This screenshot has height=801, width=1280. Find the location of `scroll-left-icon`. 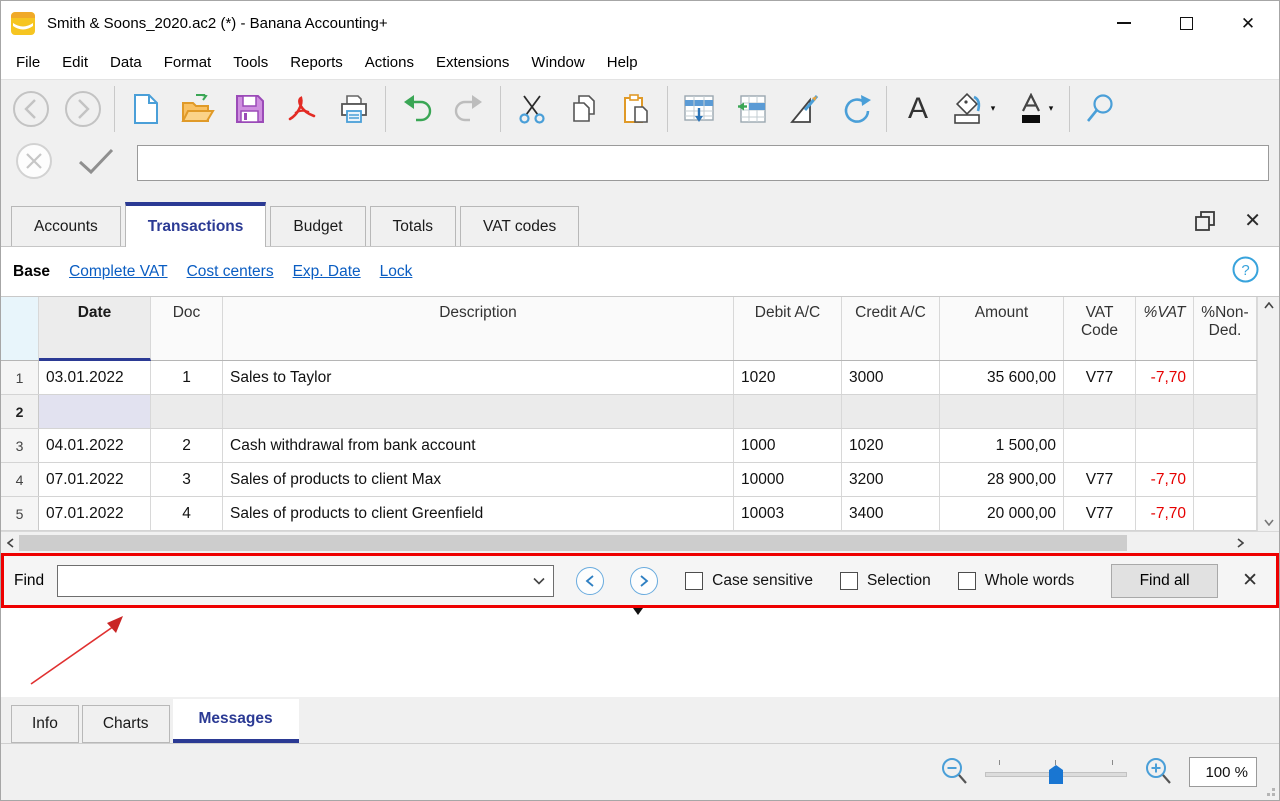

scroll-left-icon is located at coordinates (10, 542).